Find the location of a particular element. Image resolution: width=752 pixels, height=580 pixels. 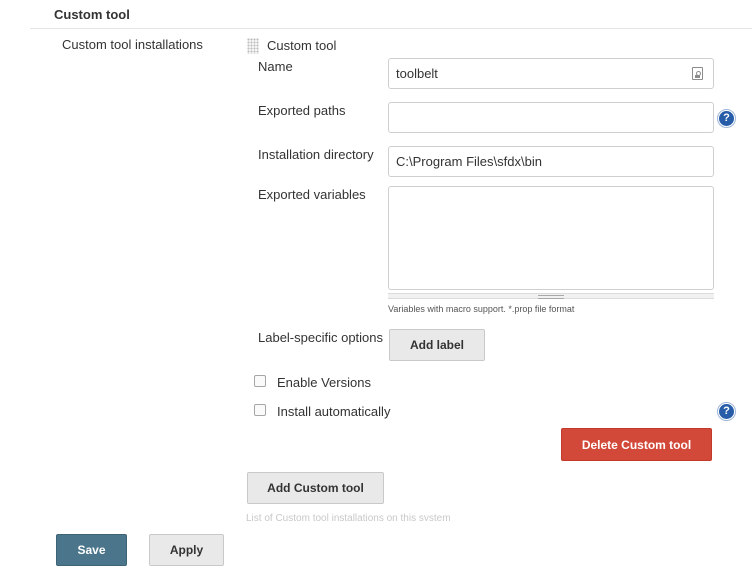

exported-vars-label: Exported variables is located at coordinates (312, 194).